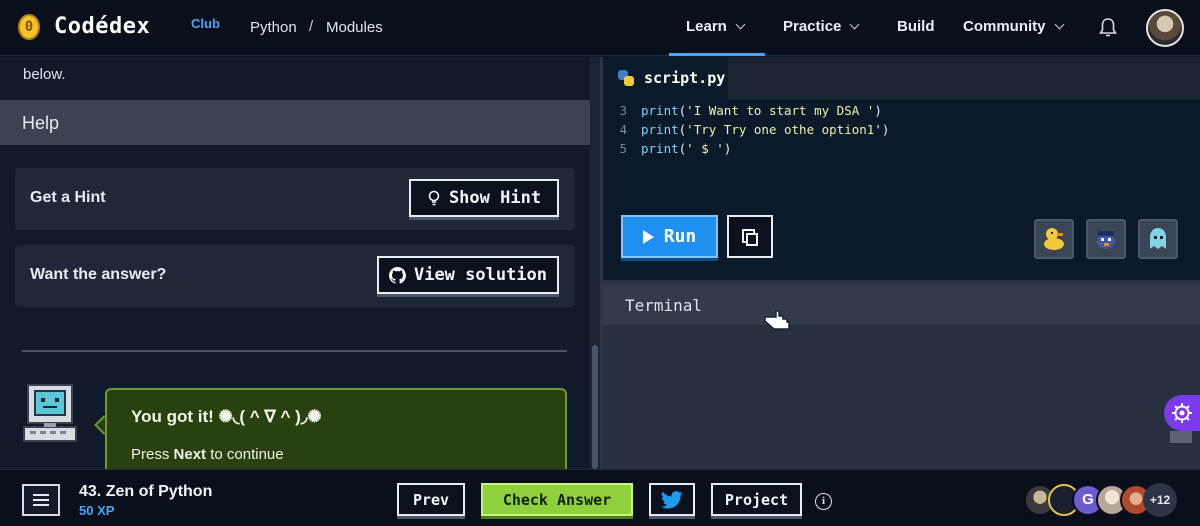  I want to click on computer-mascot-icon, so click(50, 413).